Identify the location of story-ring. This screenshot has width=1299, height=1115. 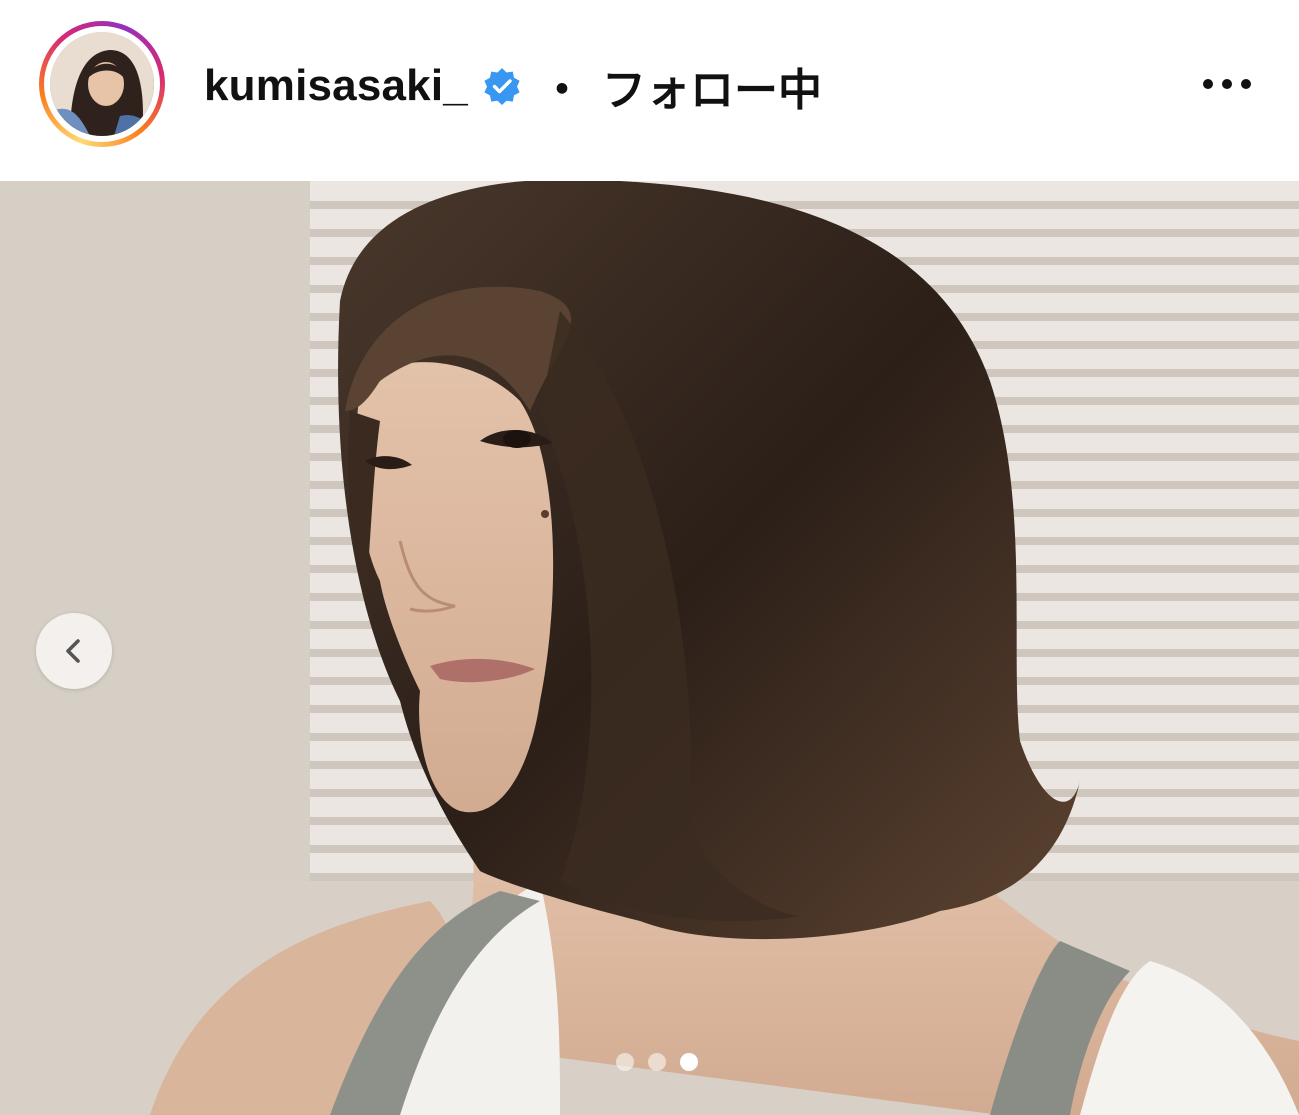
(102, 84).